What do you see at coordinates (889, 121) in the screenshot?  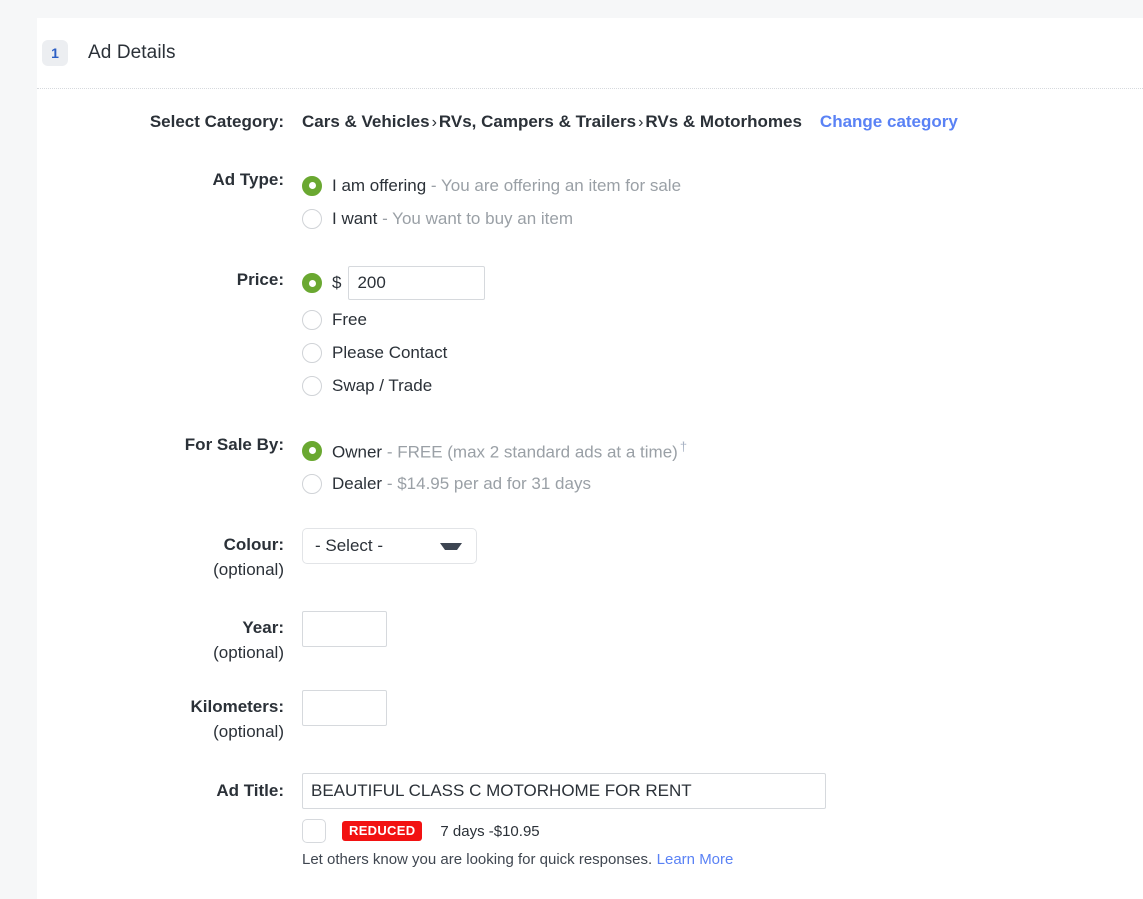 I see `change-category-link: Change category` at bounding box center [889, 121].